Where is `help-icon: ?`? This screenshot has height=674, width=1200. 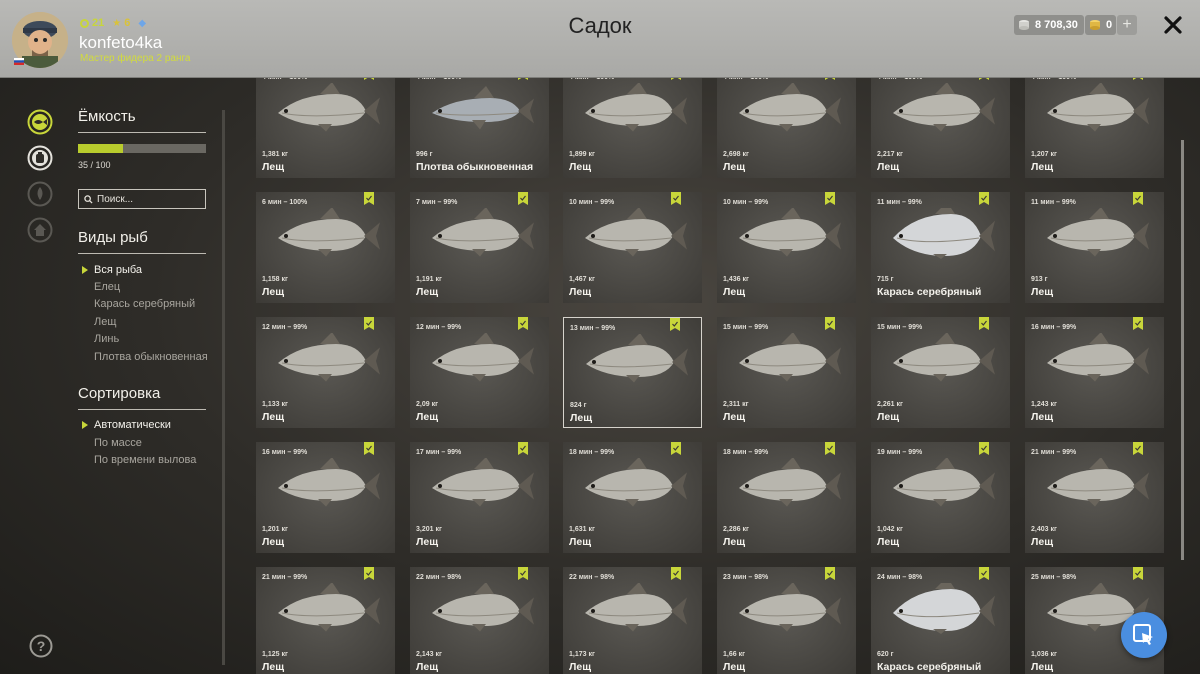 help-icon: ? is located at coordinates (41, 646).